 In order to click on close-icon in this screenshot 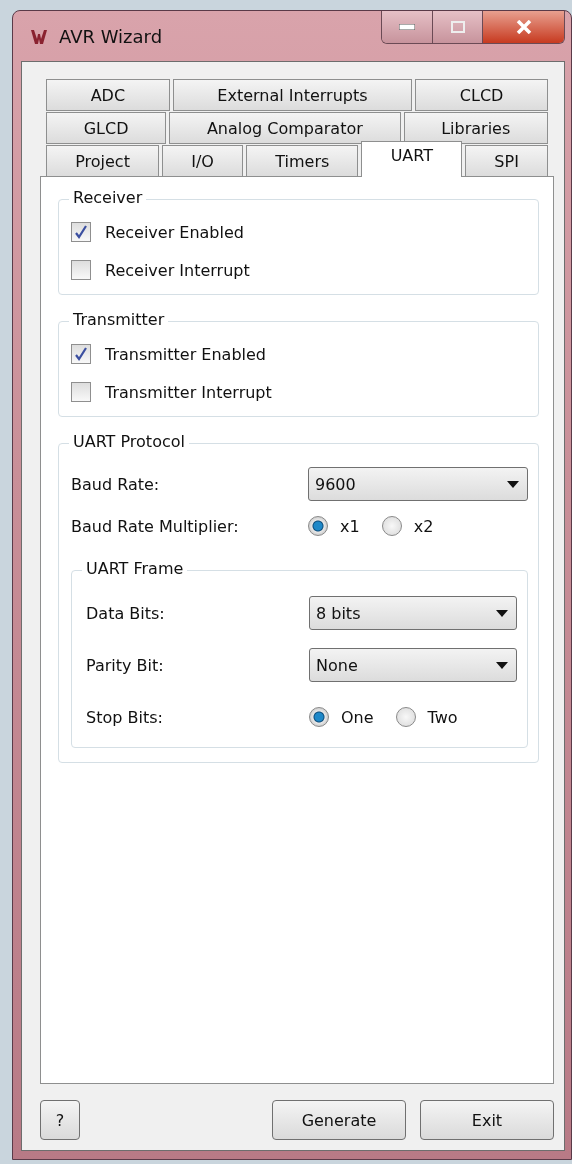, I will do `click(523, 27)`.